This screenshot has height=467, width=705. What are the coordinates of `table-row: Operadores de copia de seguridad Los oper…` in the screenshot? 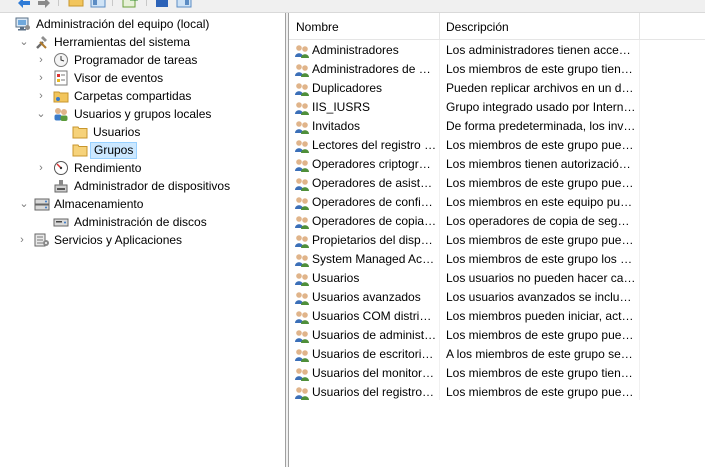 It's located at (497, 221).